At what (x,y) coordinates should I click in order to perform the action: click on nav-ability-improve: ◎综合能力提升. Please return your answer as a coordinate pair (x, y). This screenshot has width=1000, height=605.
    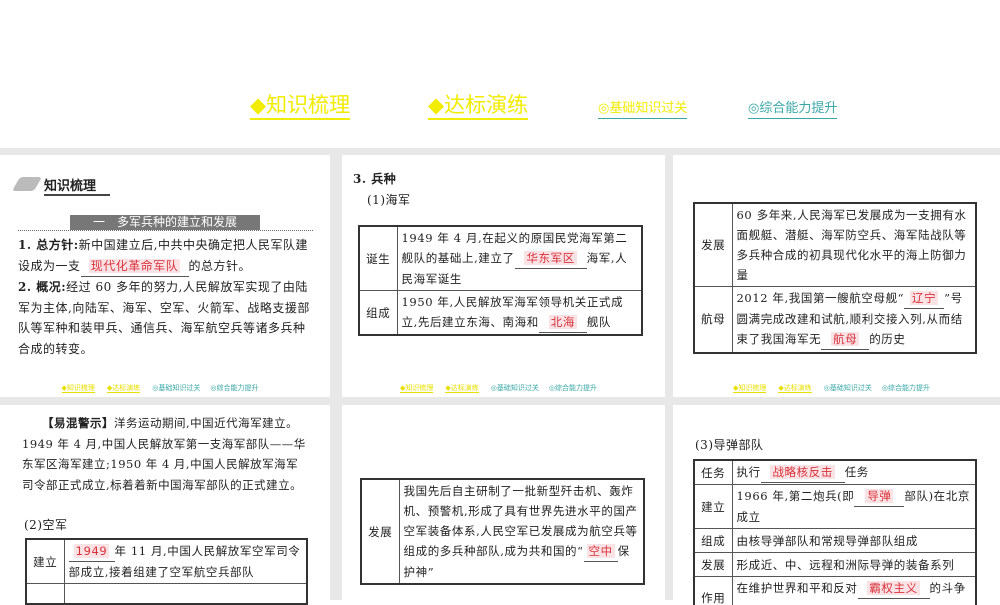
    Looking at the image, I should click on (792, 109).